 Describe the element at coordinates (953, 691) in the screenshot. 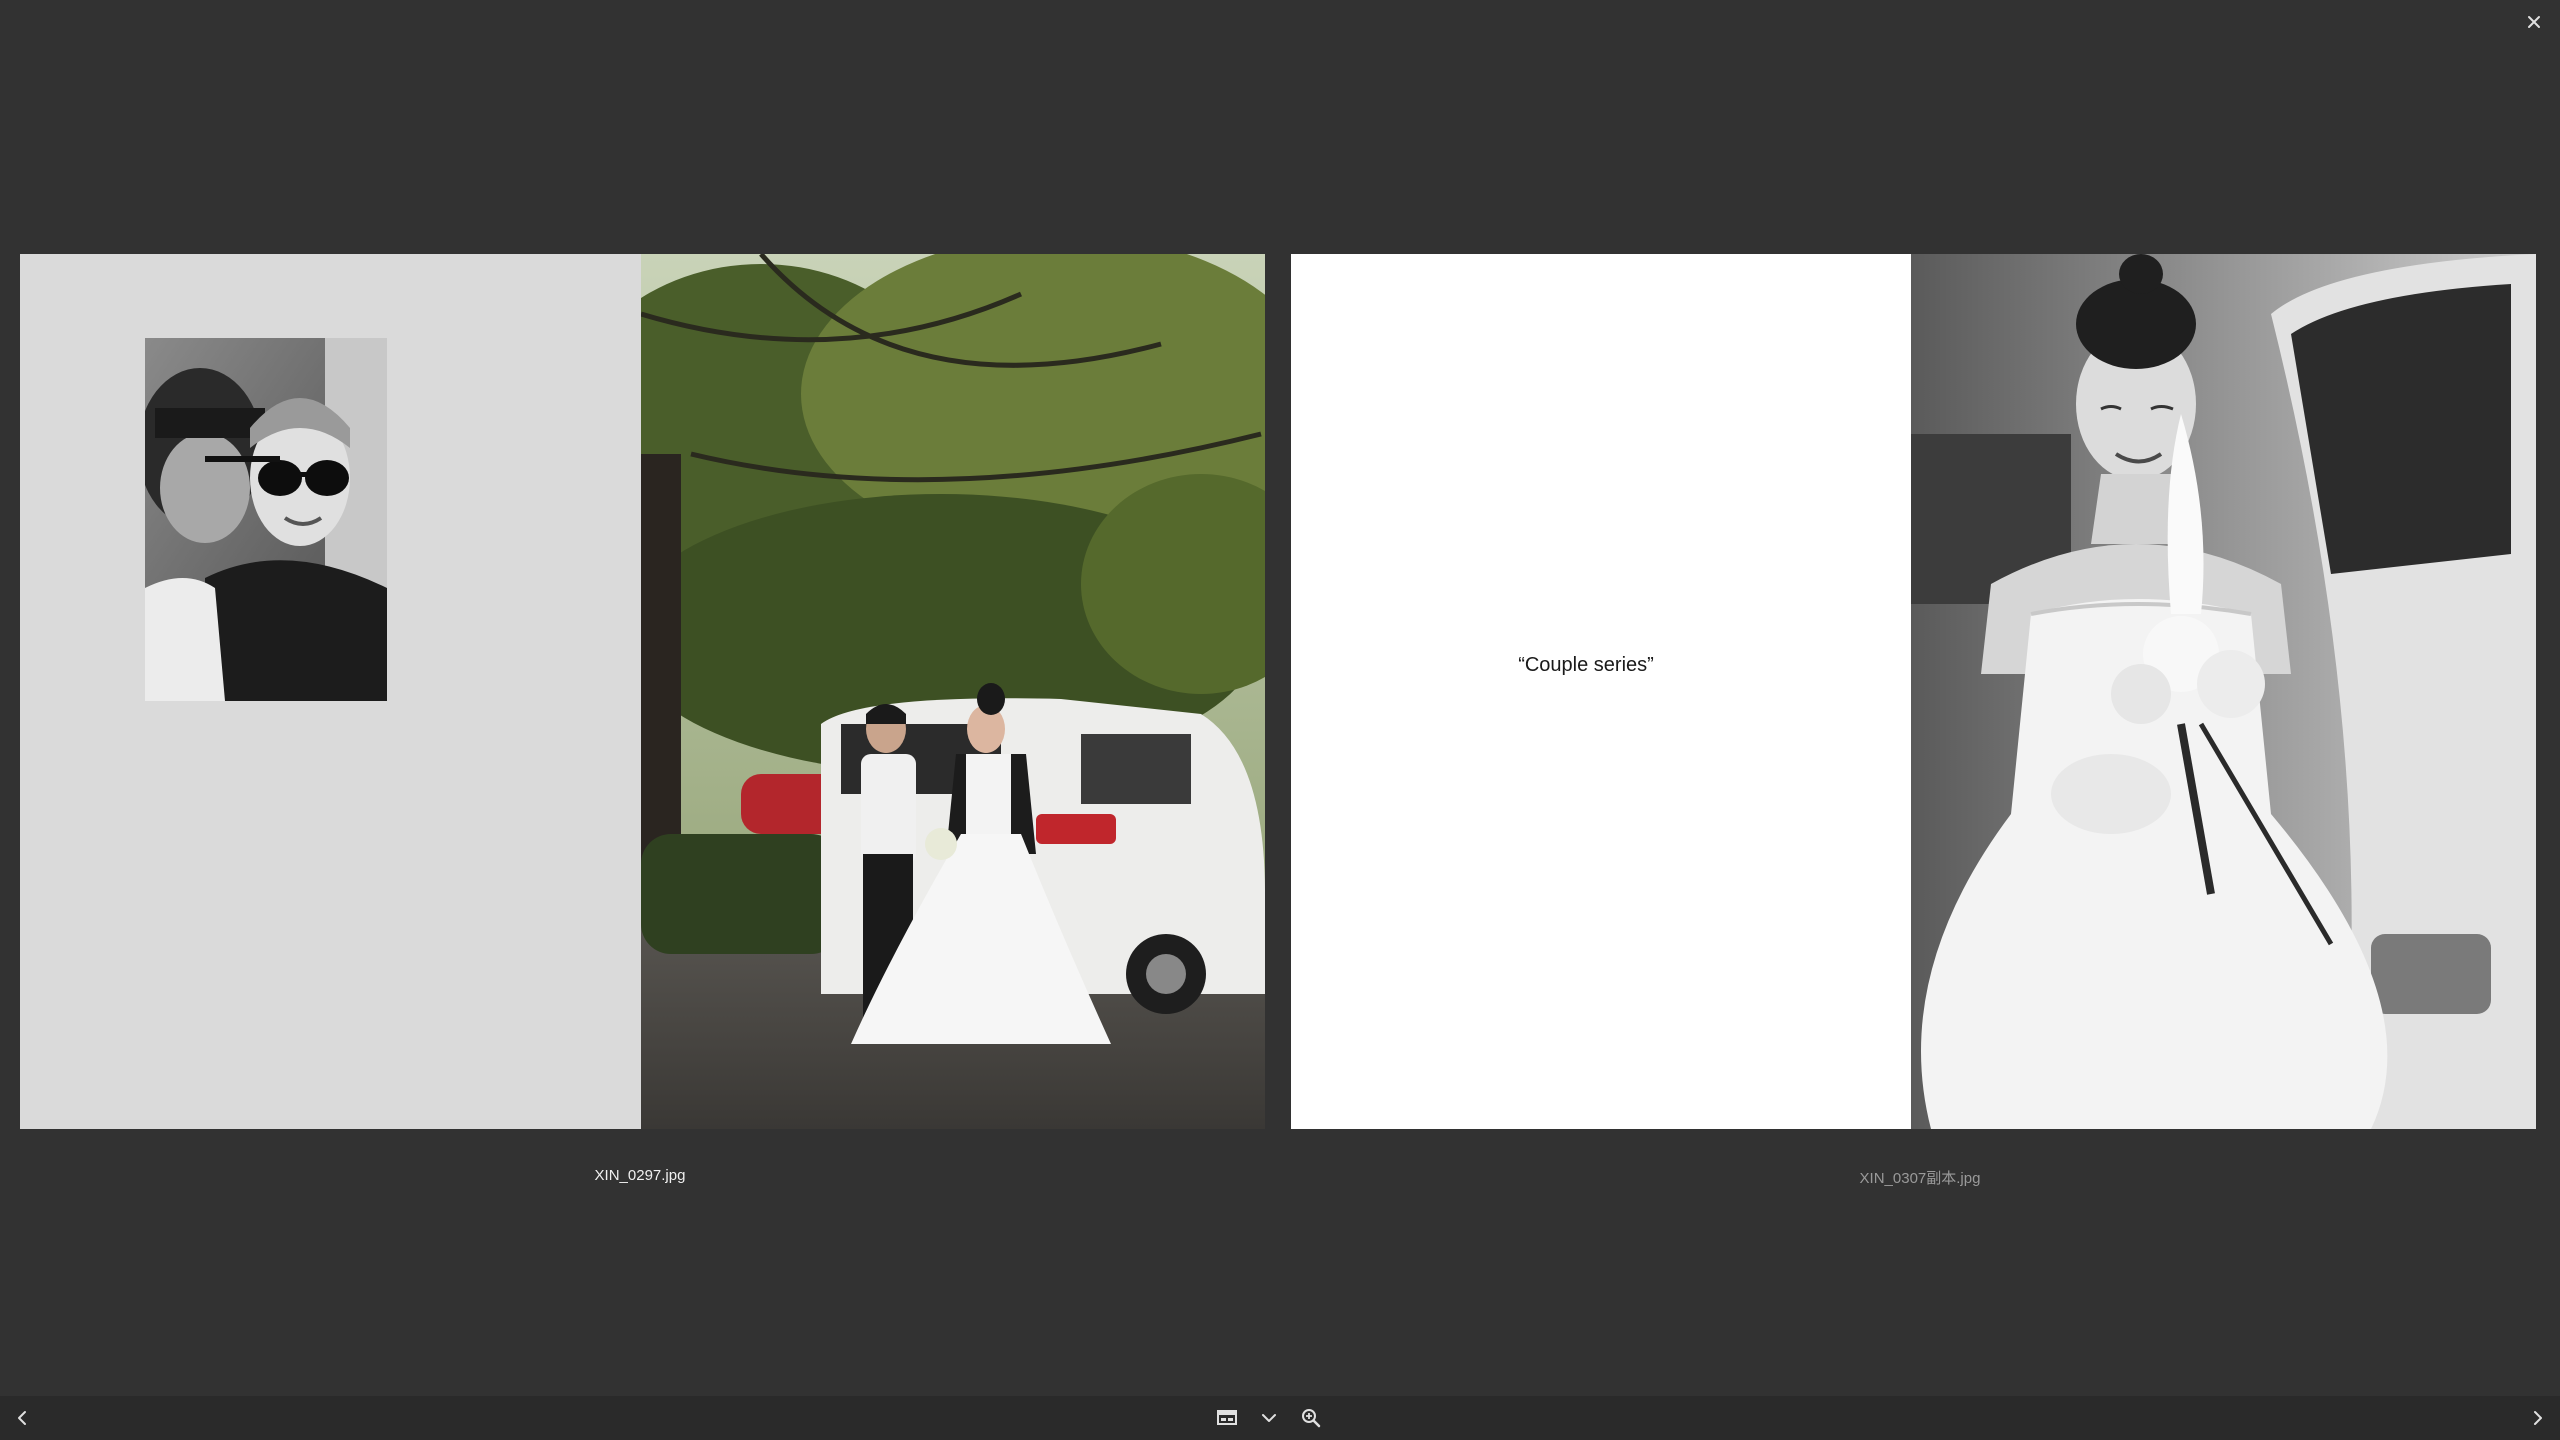

I see `color-photo-couple-by-van` at that location.